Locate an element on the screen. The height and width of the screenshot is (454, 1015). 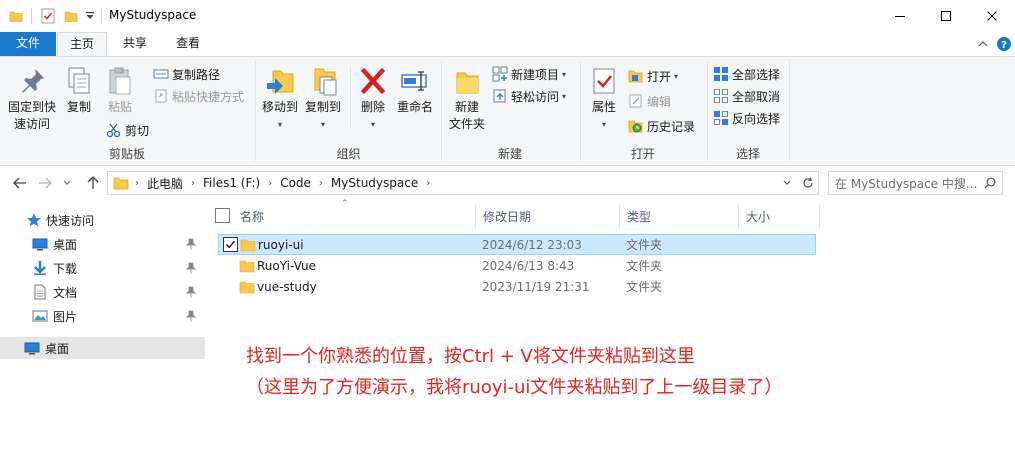
help-icon: ? is located at coordinates (1004, 44).